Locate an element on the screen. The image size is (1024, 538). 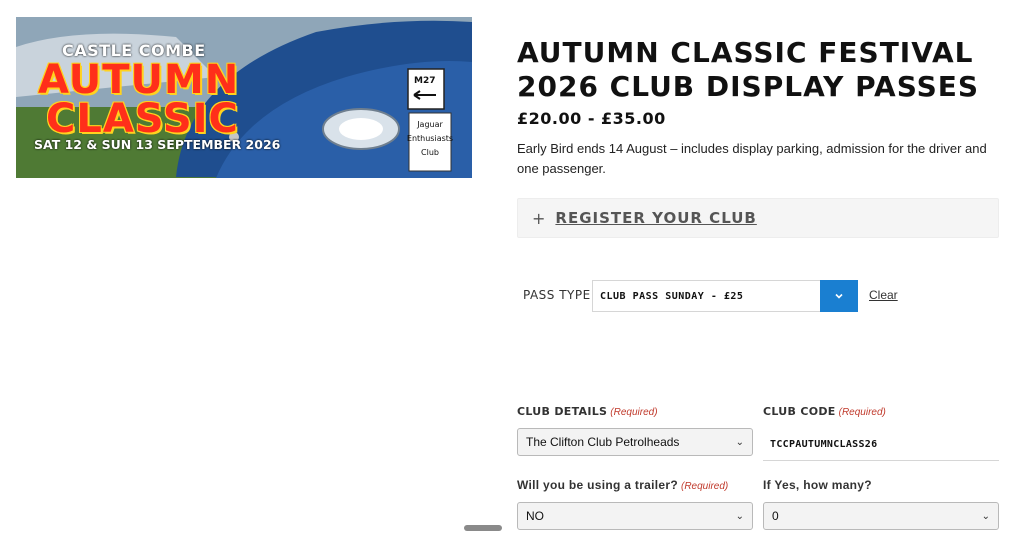
chevron-down-icon is located at coordinates (839, 296).